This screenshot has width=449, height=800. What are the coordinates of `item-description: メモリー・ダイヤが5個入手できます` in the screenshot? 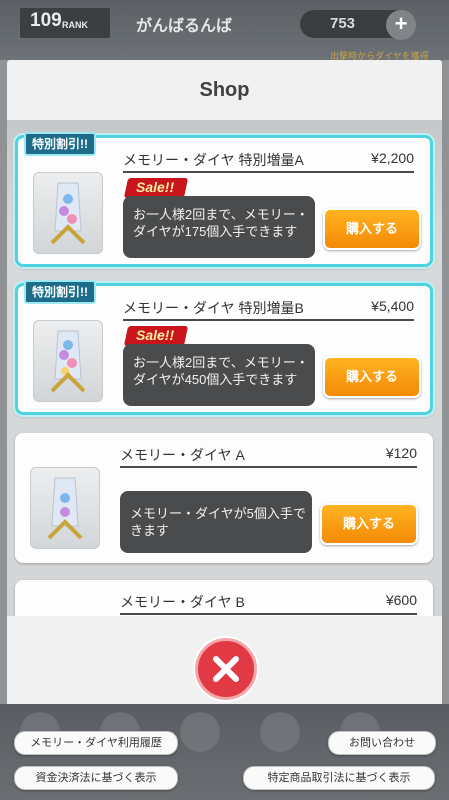 It's located at (218, 522).